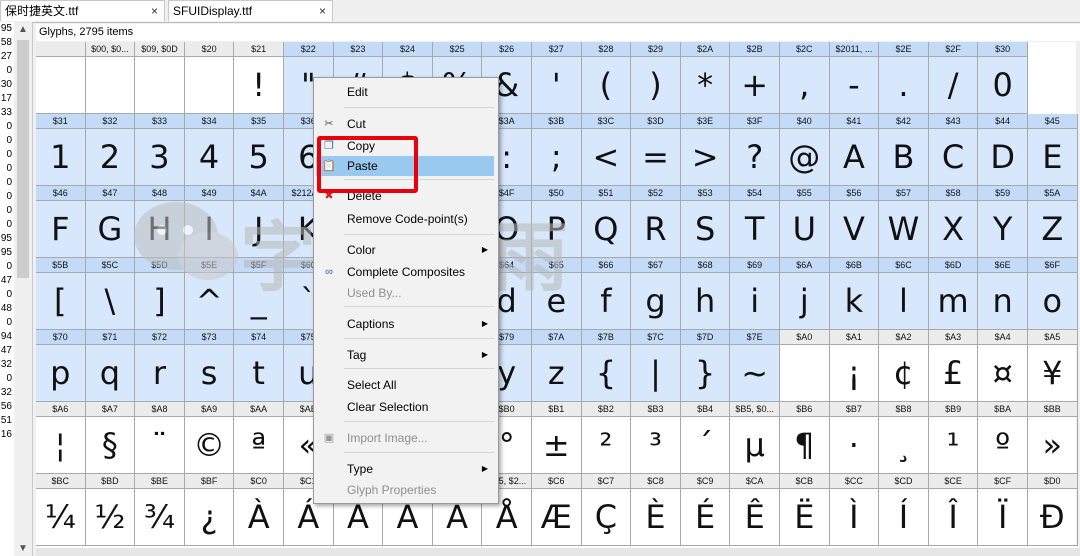 The width and height of the screenshot is (1080, 556). Describe the element at coordinates (606, 294) in the screenshot. I see `glyph-cell: $66 f` at that location.